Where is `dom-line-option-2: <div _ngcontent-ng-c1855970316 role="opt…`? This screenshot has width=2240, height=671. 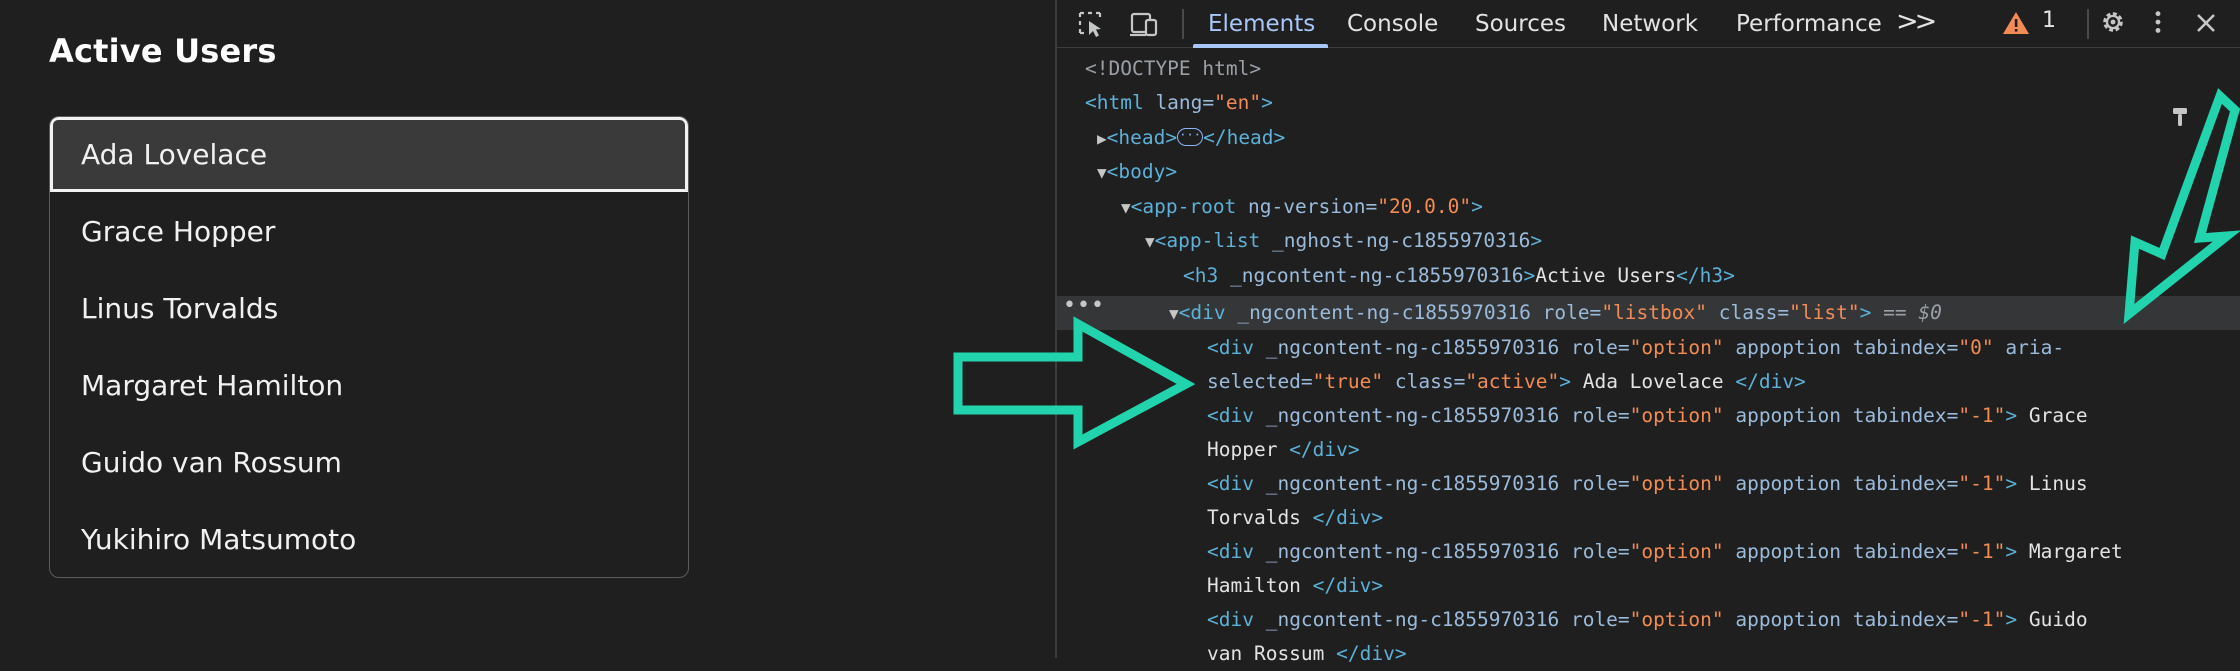 dom-line-option-2: <div _ngcontent-ng-c1855970316 role="opt… is located at coordinates (1647, 416).